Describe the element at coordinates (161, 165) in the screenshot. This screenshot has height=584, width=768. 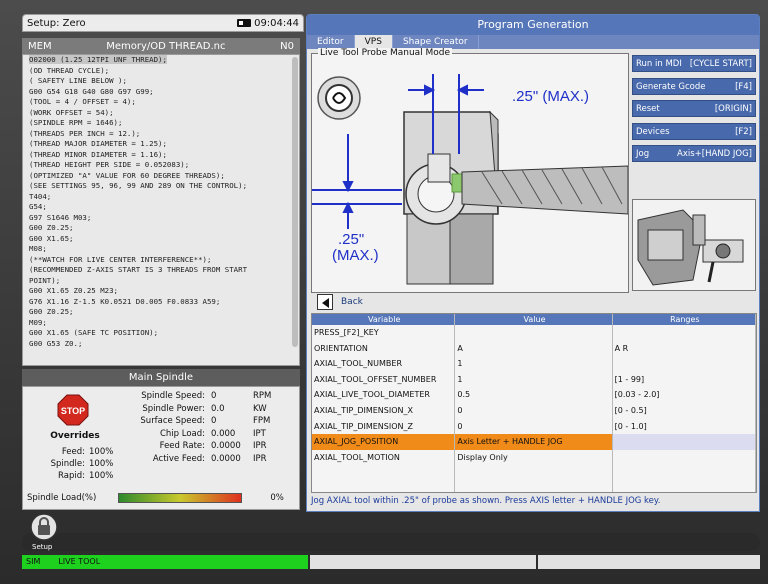
I see `program-line: (THREAD HEIGHT PER SIDE = 0.052083);` at that location.